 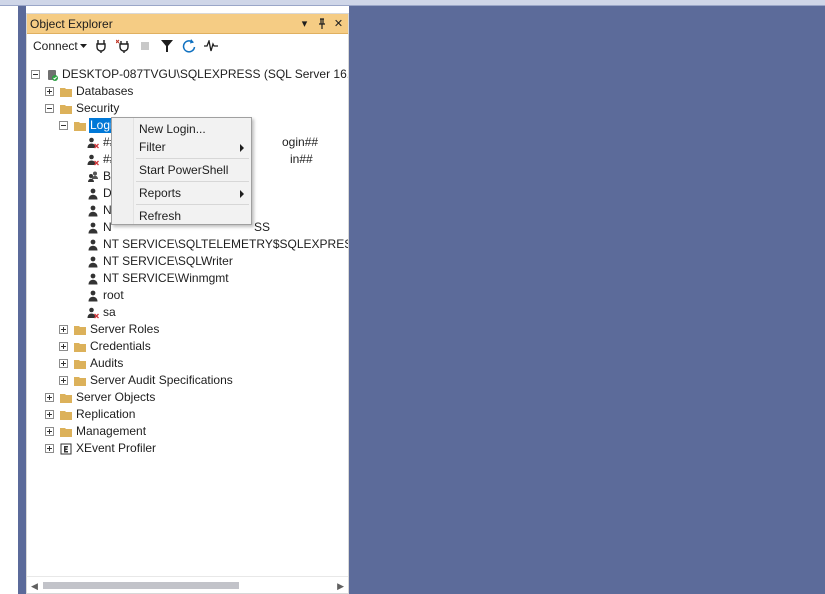 What do you see at coordinates (120, 346) in the screenshot?
I see `credentials-label: Credentials` at bounding box center [120, 346].